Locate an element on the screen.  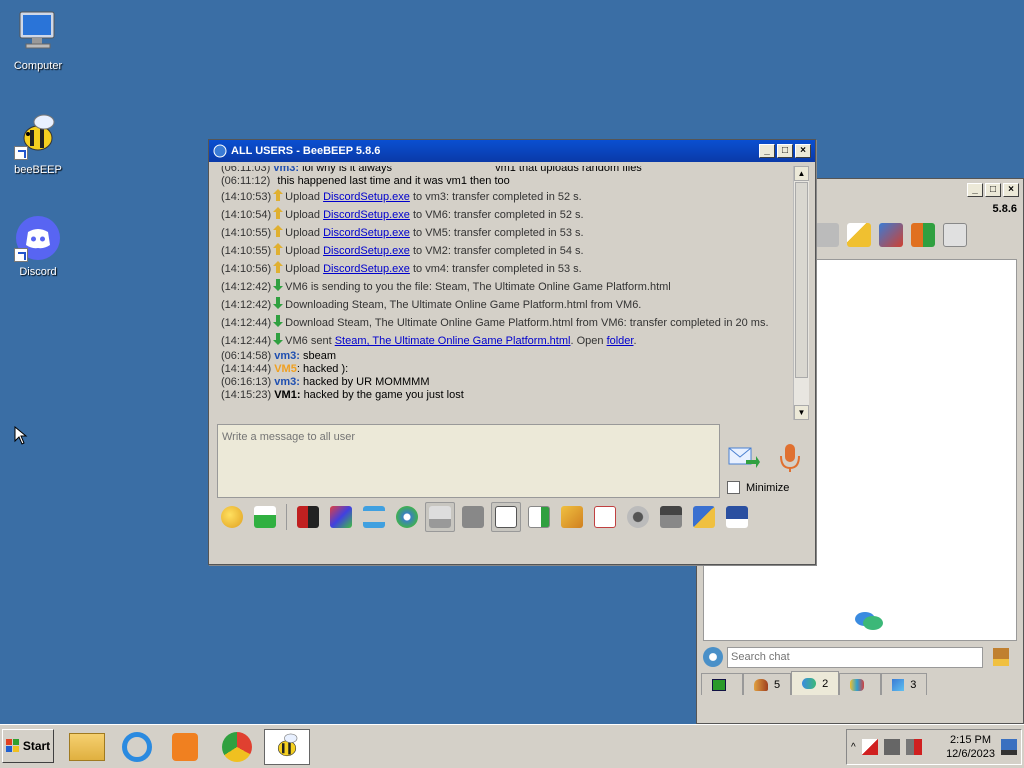
text-style-icon is located at coordinates (473, 517).